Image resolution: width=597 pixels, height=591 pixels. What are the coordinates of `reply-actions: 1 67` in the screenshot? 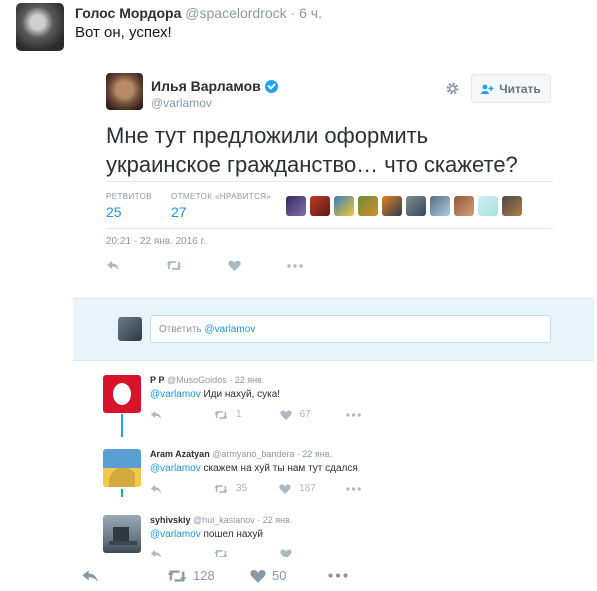 It's located at (255, 414).